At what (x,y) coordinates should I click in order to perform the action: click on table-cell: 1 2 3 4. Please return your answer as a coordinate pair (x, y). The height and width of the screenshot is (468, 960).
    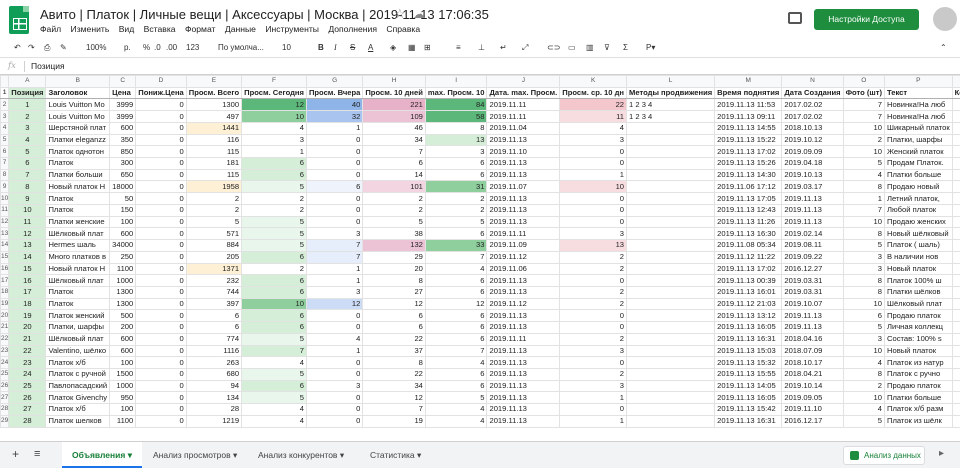
    Looking at the image, I should click on (671, 116).